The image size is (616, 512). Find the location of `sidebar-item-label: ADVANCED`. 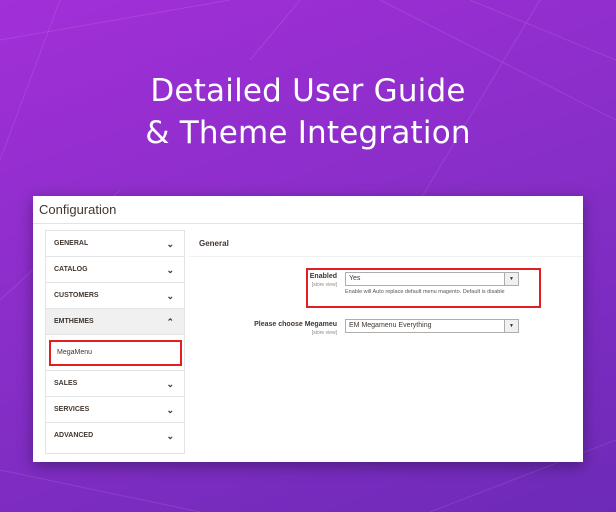

sidebar-item-label: ADVANCED is located at coordinates (74, 435).